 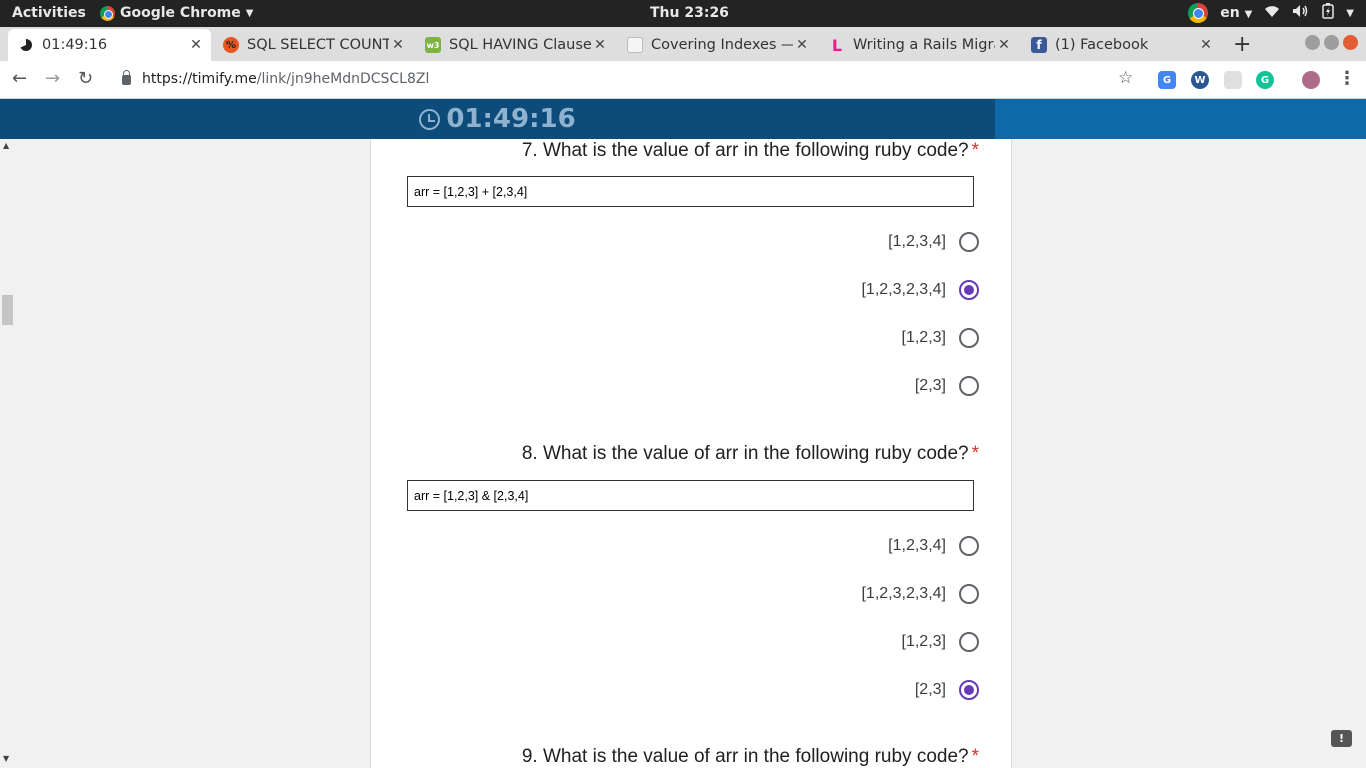 What do you see at coordinates (1265, 80) in the screenshot?
I see `grammarly-icon: G` at bounding box center [1265, 80].